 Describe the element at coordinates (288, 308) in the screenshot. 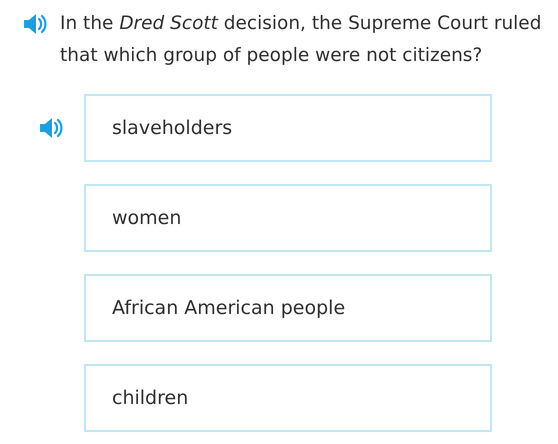

I see `answer-option: African American people` at that location.